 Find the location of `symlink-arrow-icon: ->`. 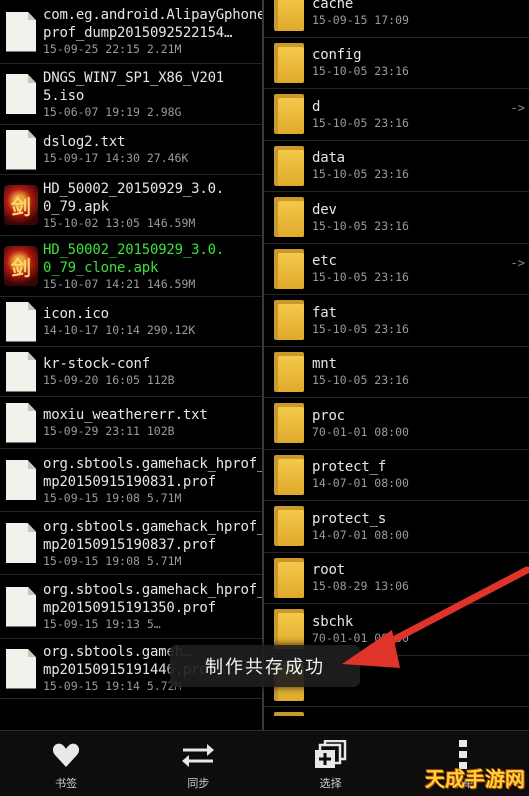

symlink-arrow-icon: -> is located at coordinates (517, 108).